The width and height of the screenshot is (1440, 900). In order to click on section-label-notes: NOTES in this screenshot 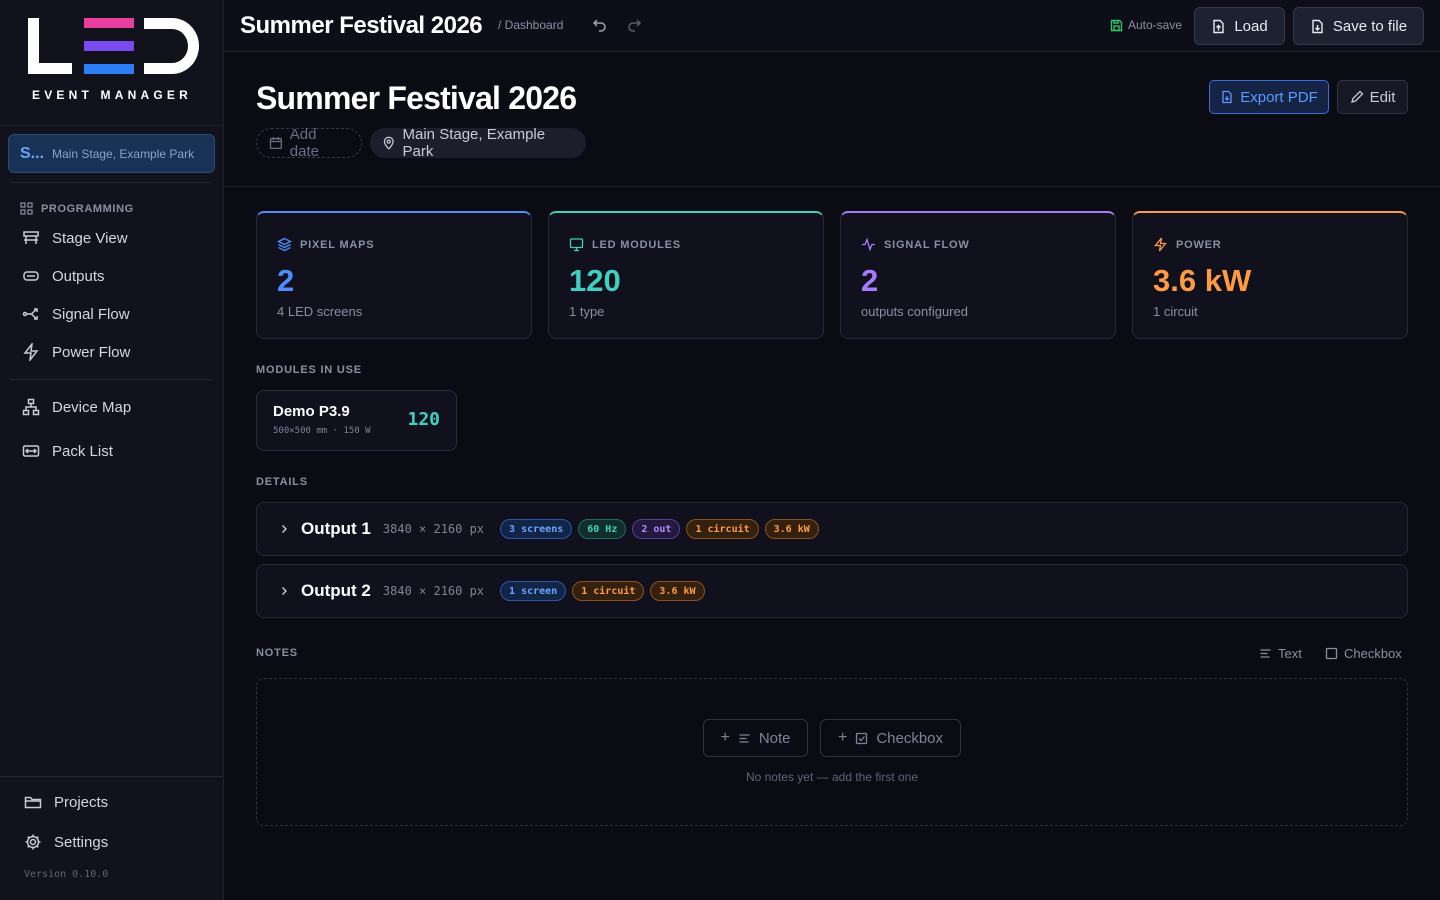, I will do `click(277, 653)`.